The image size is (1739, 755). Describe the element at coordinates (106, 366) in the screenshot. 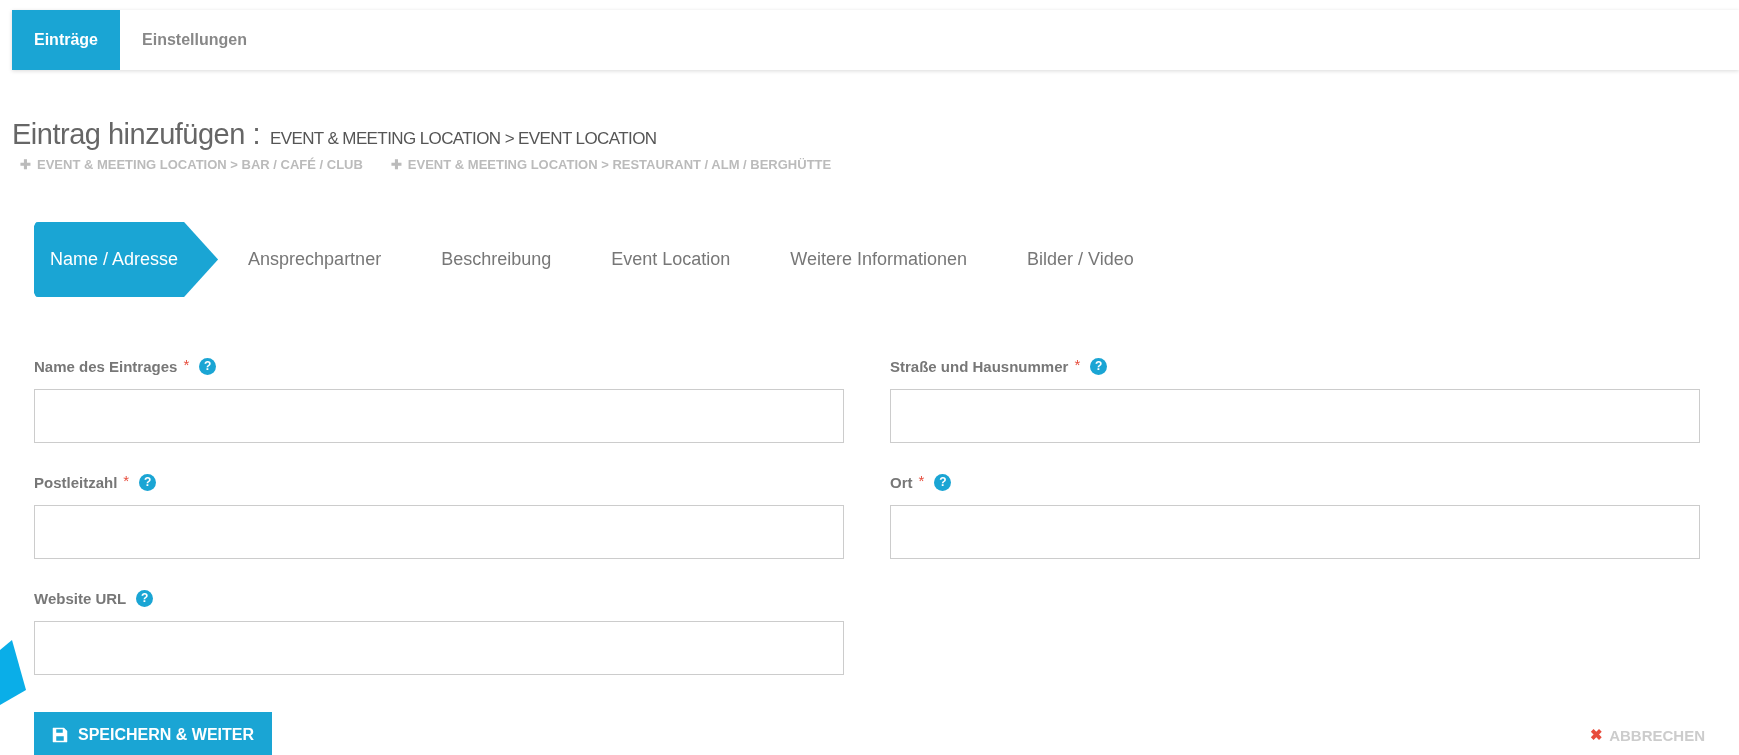

I see `field-label: Name des Eintrages` at that location.